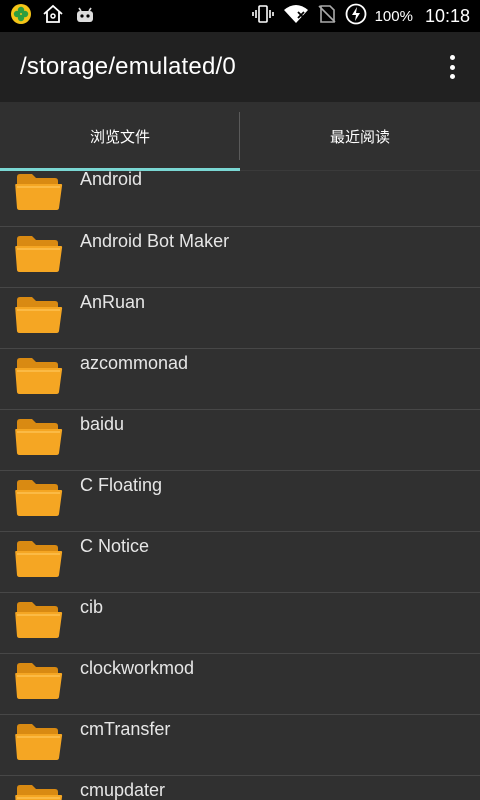 This screenshot has height=800, width=480. What do you see at coordinates (356, 16) in the screenshot?
I see `battery-charging-icon` at bounding box center [356, 16].